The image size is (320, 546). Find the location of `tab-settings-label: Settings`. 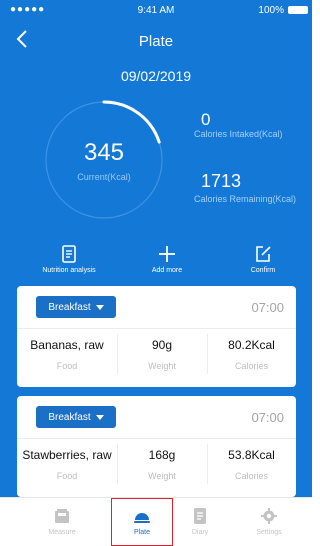

tab-settings-label: Settings is located at coordinates (269, 532).